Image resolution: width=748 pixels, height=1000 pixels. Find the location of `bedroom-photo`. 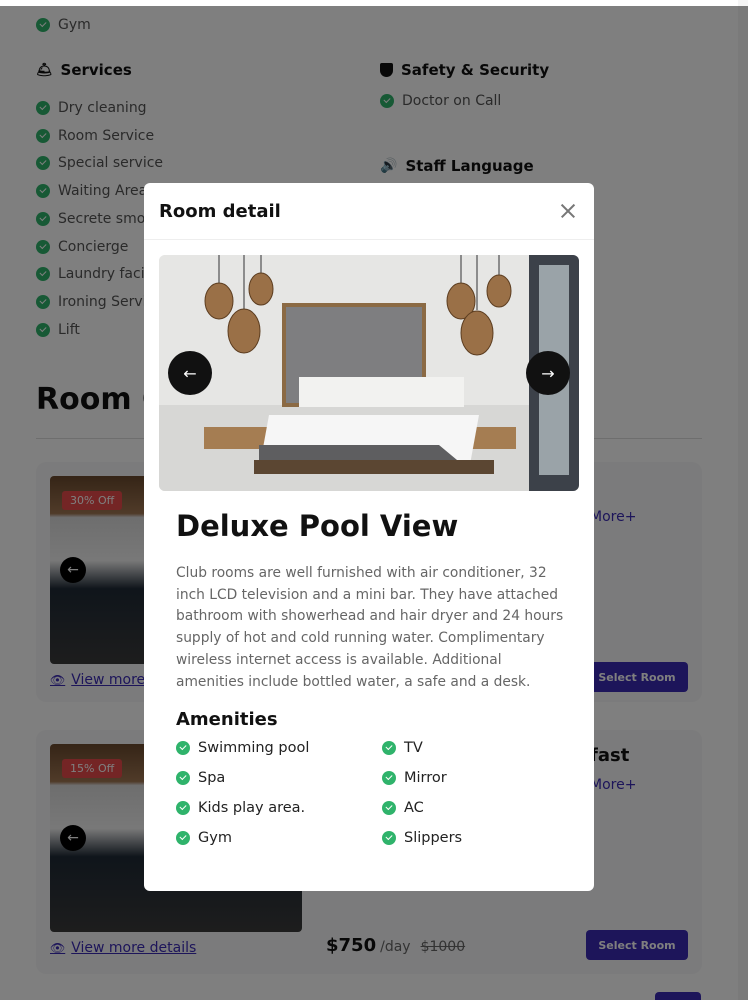

bedroom-photo is located at coordinates (369, 373).